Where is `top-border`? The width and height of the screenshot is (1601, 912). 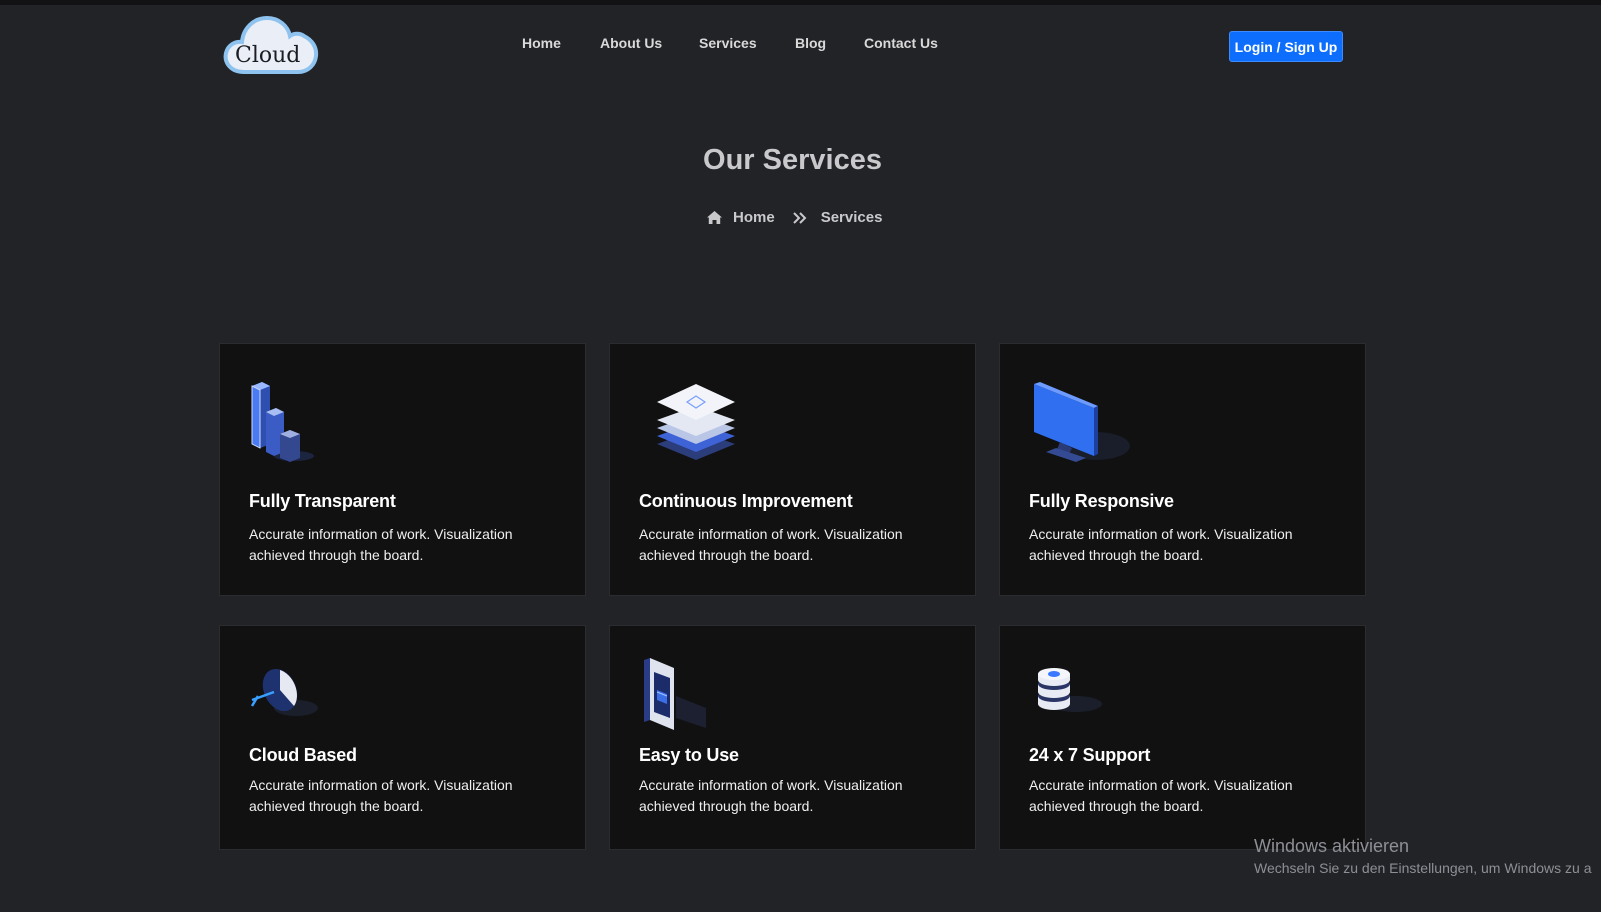
top-border is located at coordinates (800, 2).